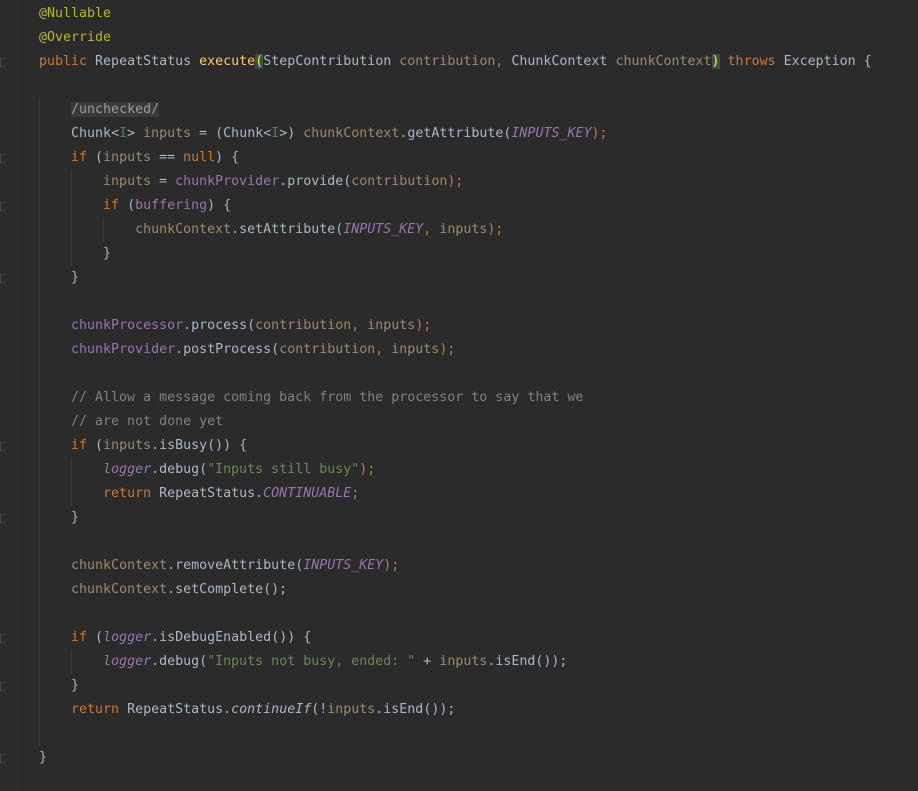 This screenshot has width=918, height=791. Describe the element at coordinates (227, 349) in the screenshot. I see `code-token: .postProcess(` at that location.